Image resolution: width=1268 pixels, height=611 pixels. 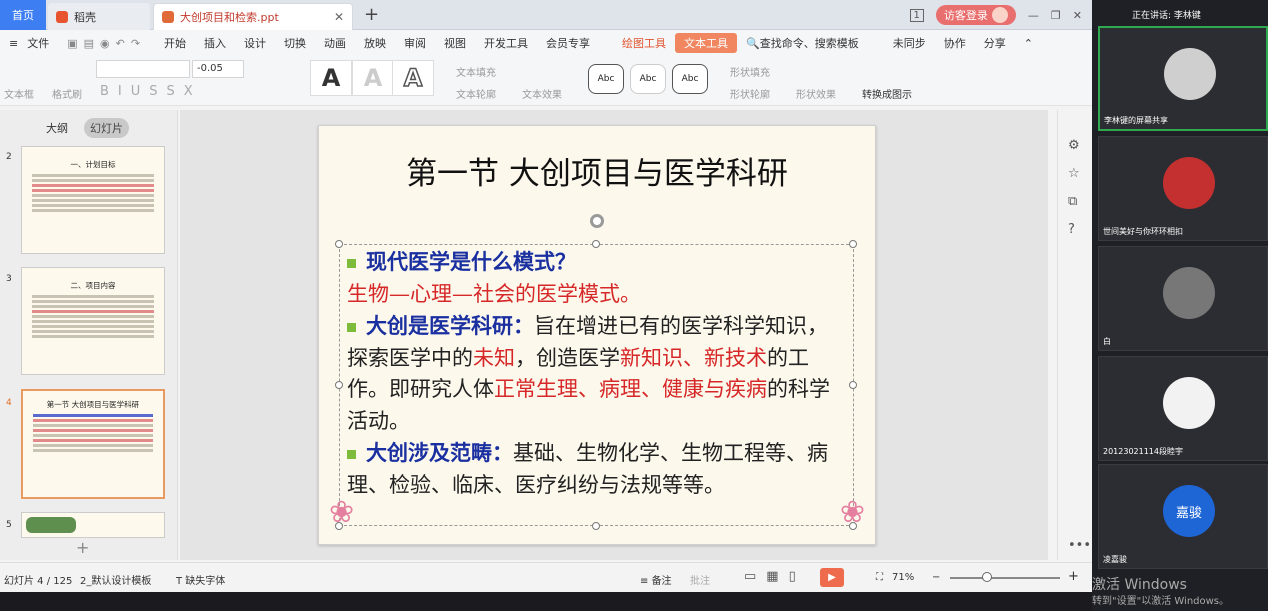 I want to click on menu-review: 审阅, so click(x=415, y=43).